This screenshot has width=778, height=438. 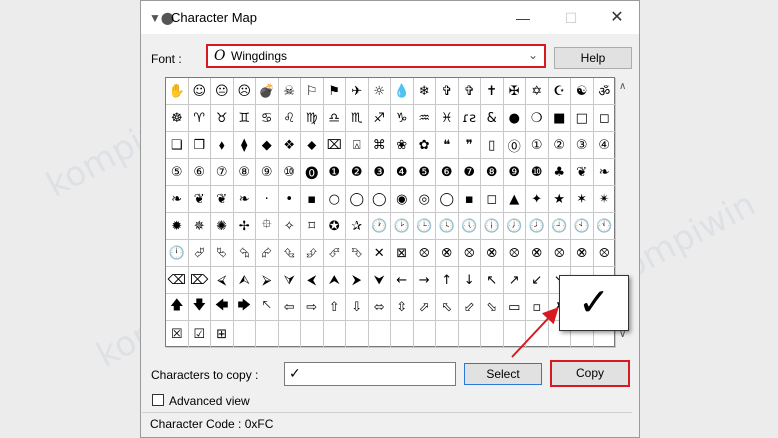 I want to click on close-button: ✕, so click(x=617, y=18).